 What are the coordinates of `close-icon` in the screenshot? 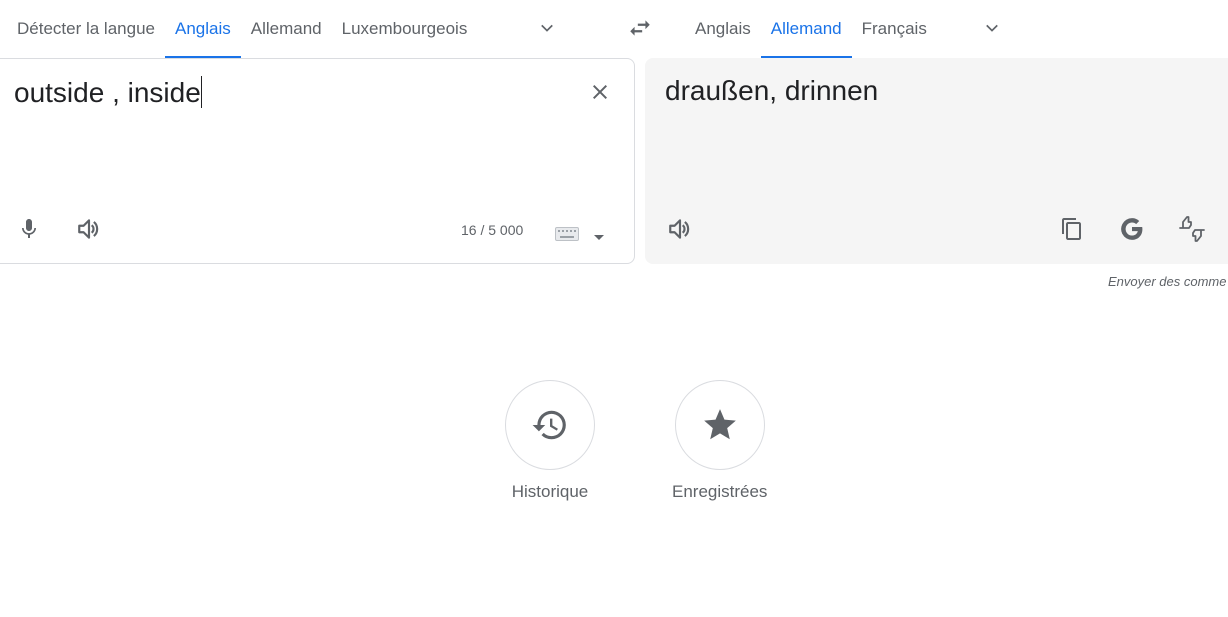 It's located at (600, 92).